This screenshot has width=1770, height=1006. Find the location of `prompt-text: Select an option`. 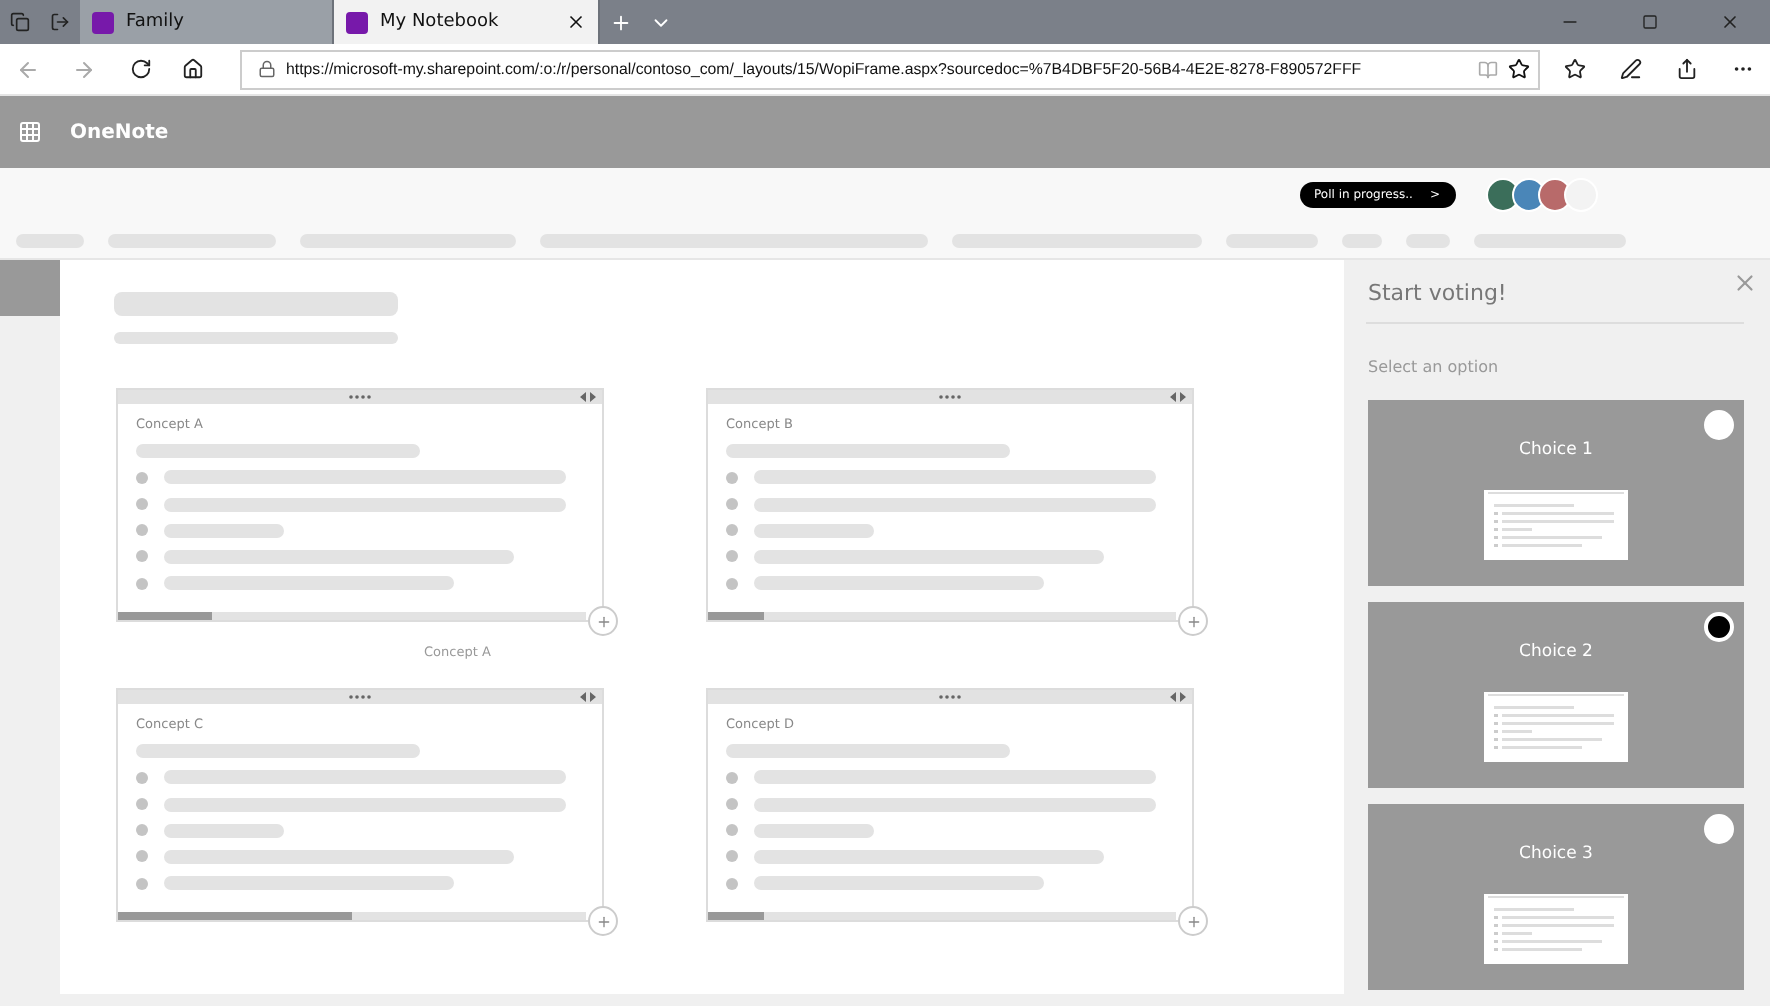

prompt-text: Select an option is located at coordinates (1434, 367).